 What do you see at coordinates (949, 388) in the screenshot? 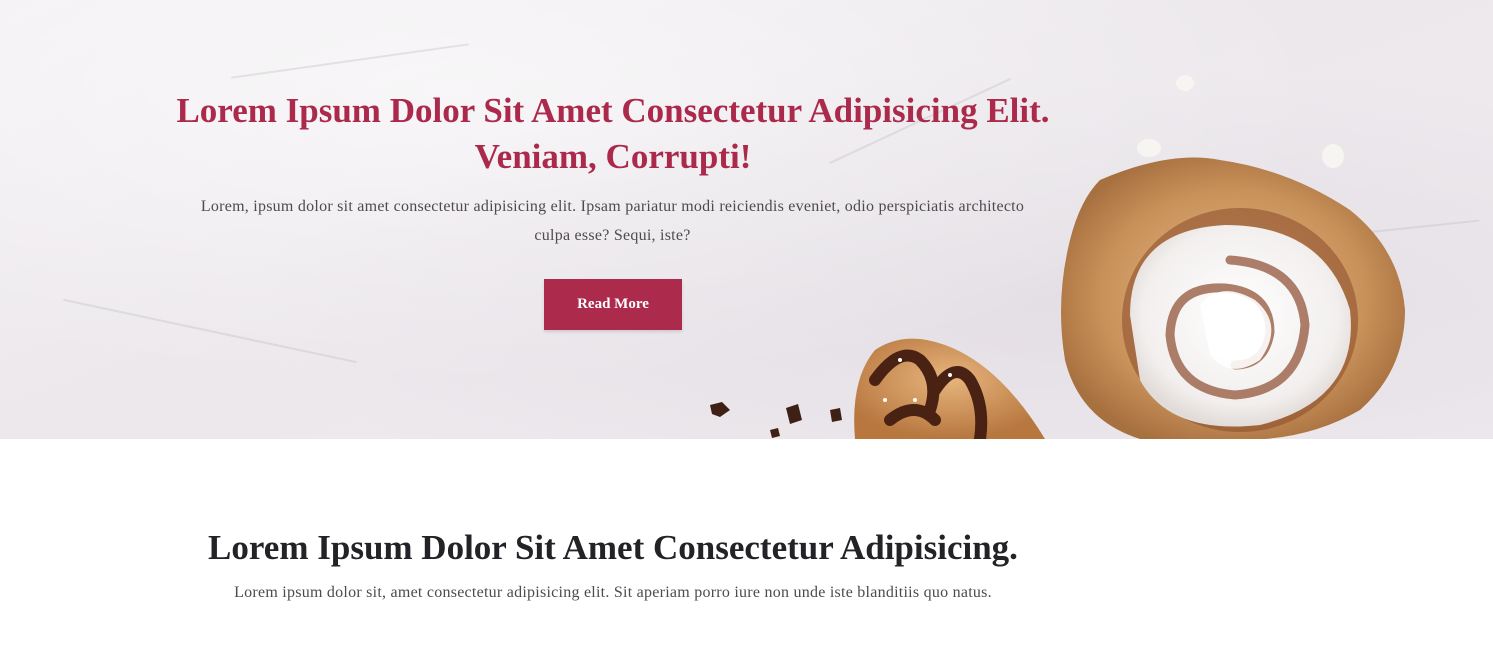
I see `danish-pastry` at bounding box center [949, 388].